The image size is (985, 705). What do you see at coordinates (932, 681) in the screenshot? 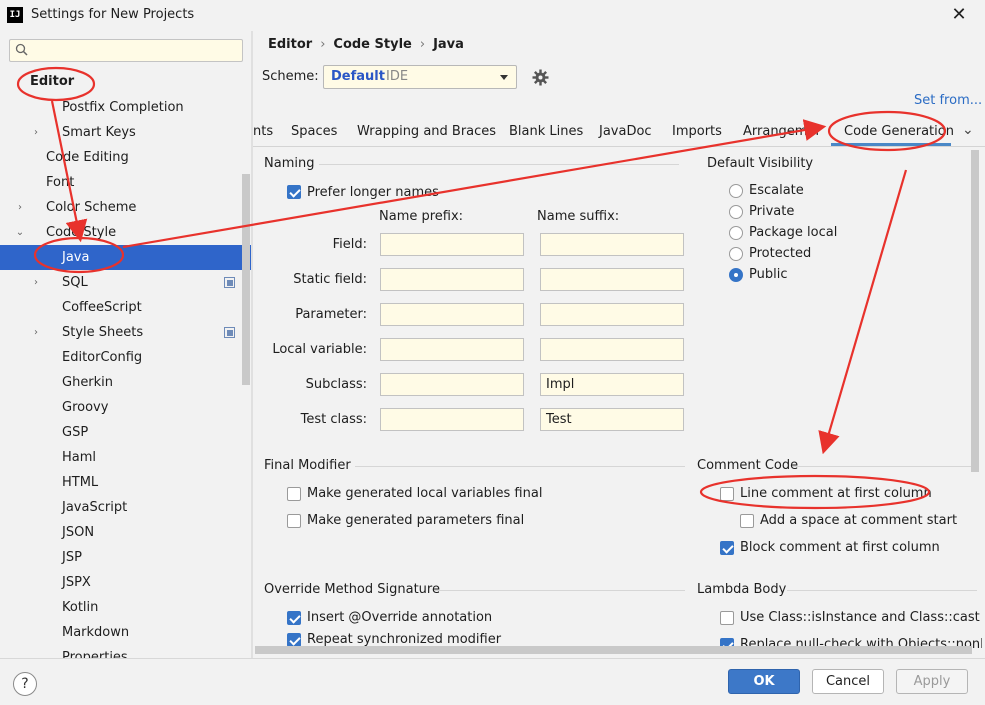
I see `apply-button: Apply` at bounding box center [932, 681].